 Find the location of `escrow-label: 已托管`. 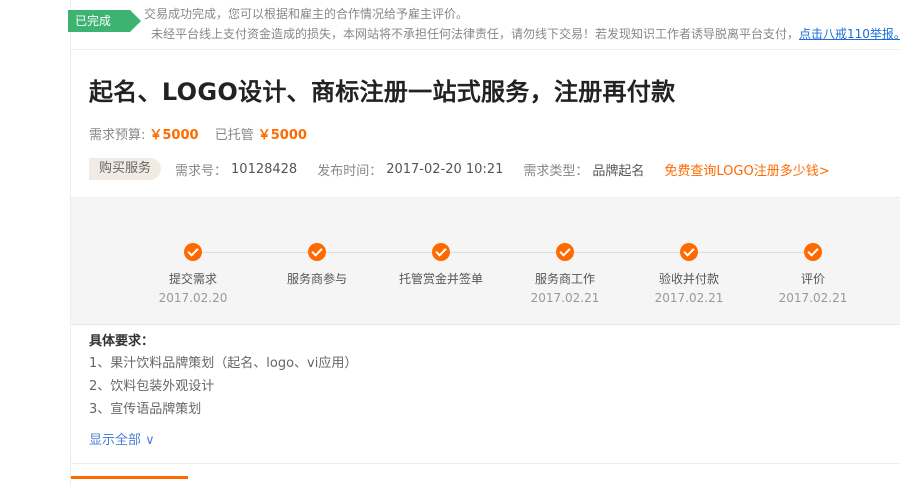

escrow-label: 已托管 is located at coordinates (234, 135).